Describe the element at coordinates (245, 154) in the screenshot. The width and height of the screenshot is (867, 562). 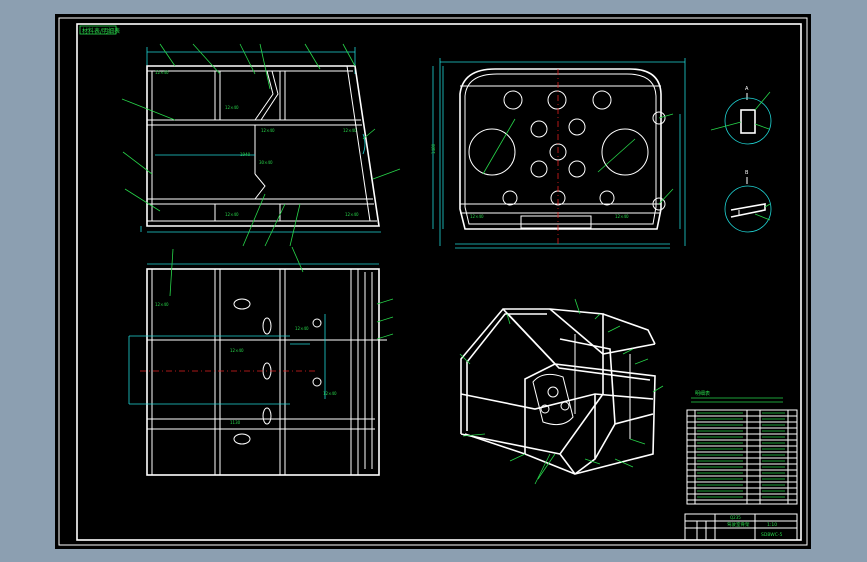
I see `svg-text: 1940` at that location.